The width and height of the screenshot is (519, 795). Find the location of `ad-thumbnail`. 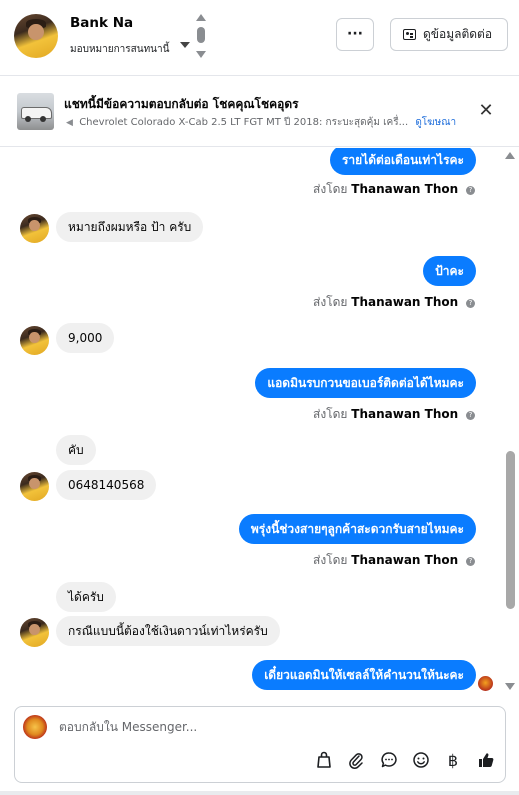

ad-thumbnail is located at coordinates (35, 111).